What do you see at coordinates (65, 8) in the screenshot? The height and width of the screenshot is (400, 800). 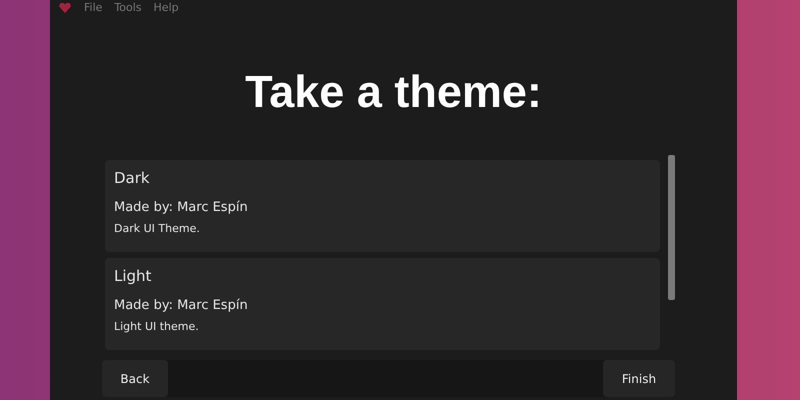 I see `heart-icon` at bounding box center [65, 8].